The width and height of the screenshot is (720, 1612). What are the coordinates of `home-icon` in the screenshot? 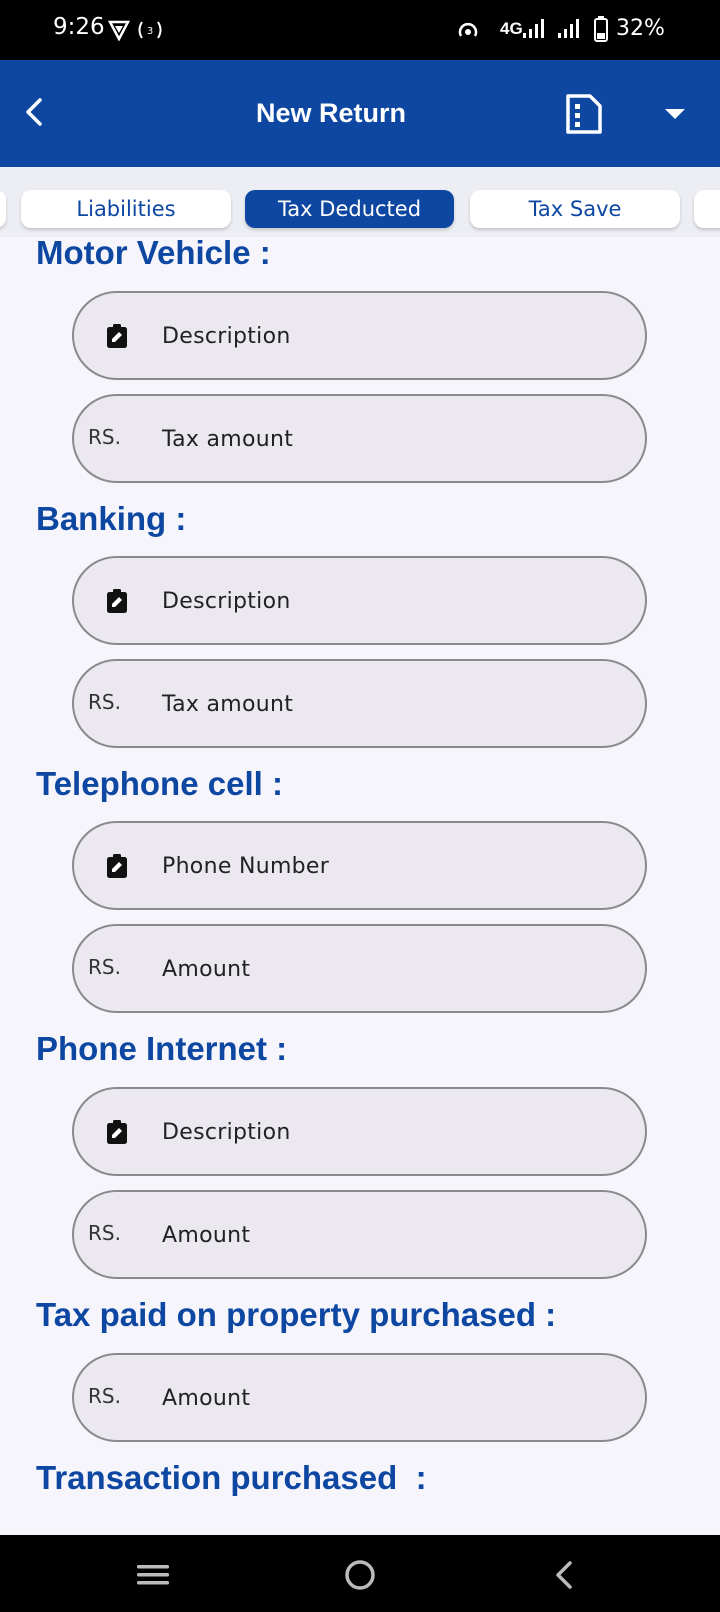 It's located at (360, 1575).